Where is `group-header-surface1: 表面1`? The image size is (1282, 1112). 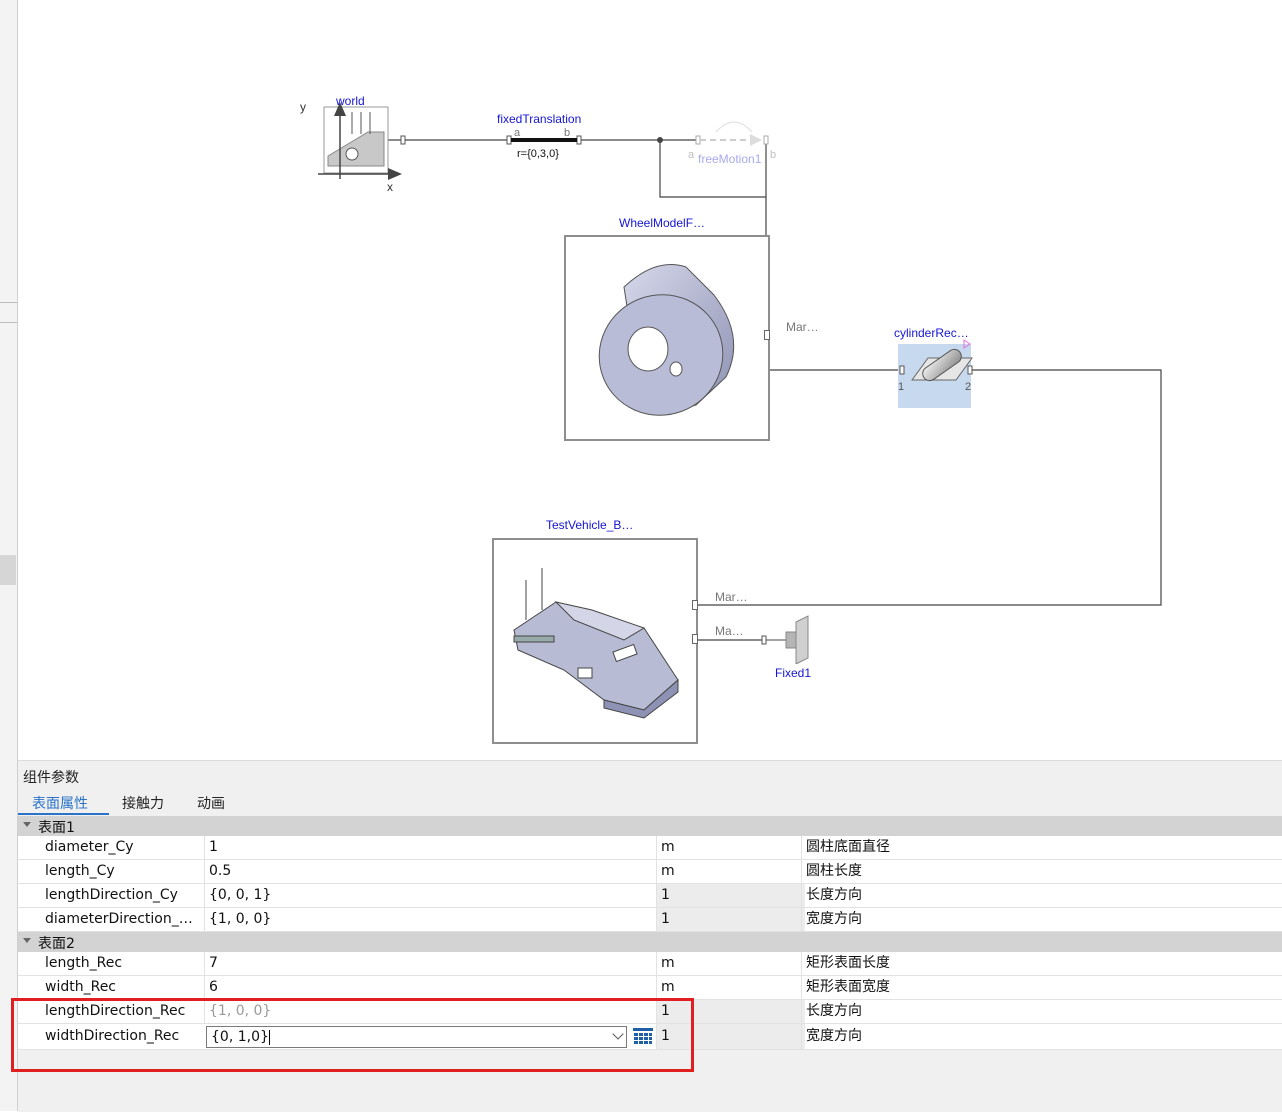
group-header-surface1: 表面1 is located at coordinates (650, 826).